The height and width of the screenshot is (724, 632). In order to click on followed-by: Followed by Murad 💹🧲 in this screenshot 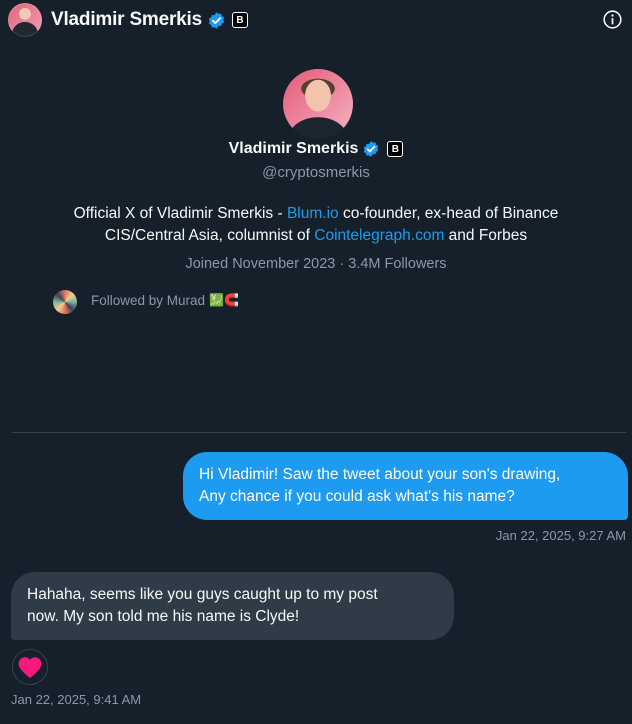, I will do `click(146, 300)`.